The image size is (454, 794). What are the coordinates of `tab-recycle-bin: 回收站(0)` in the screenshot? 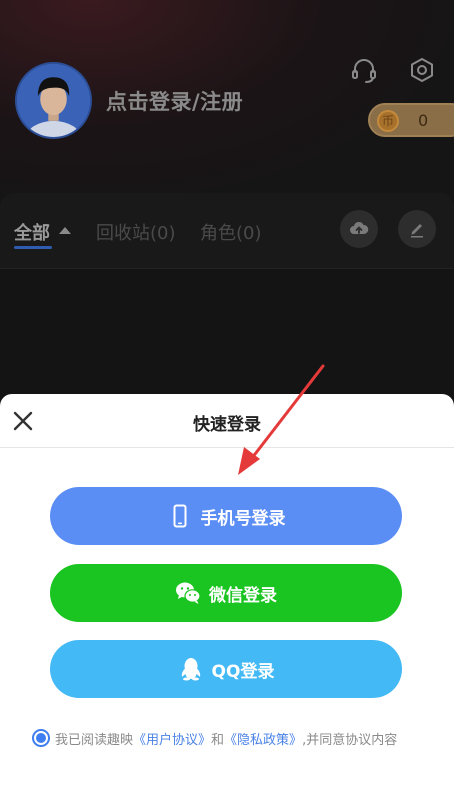 It's located at (136, 232).